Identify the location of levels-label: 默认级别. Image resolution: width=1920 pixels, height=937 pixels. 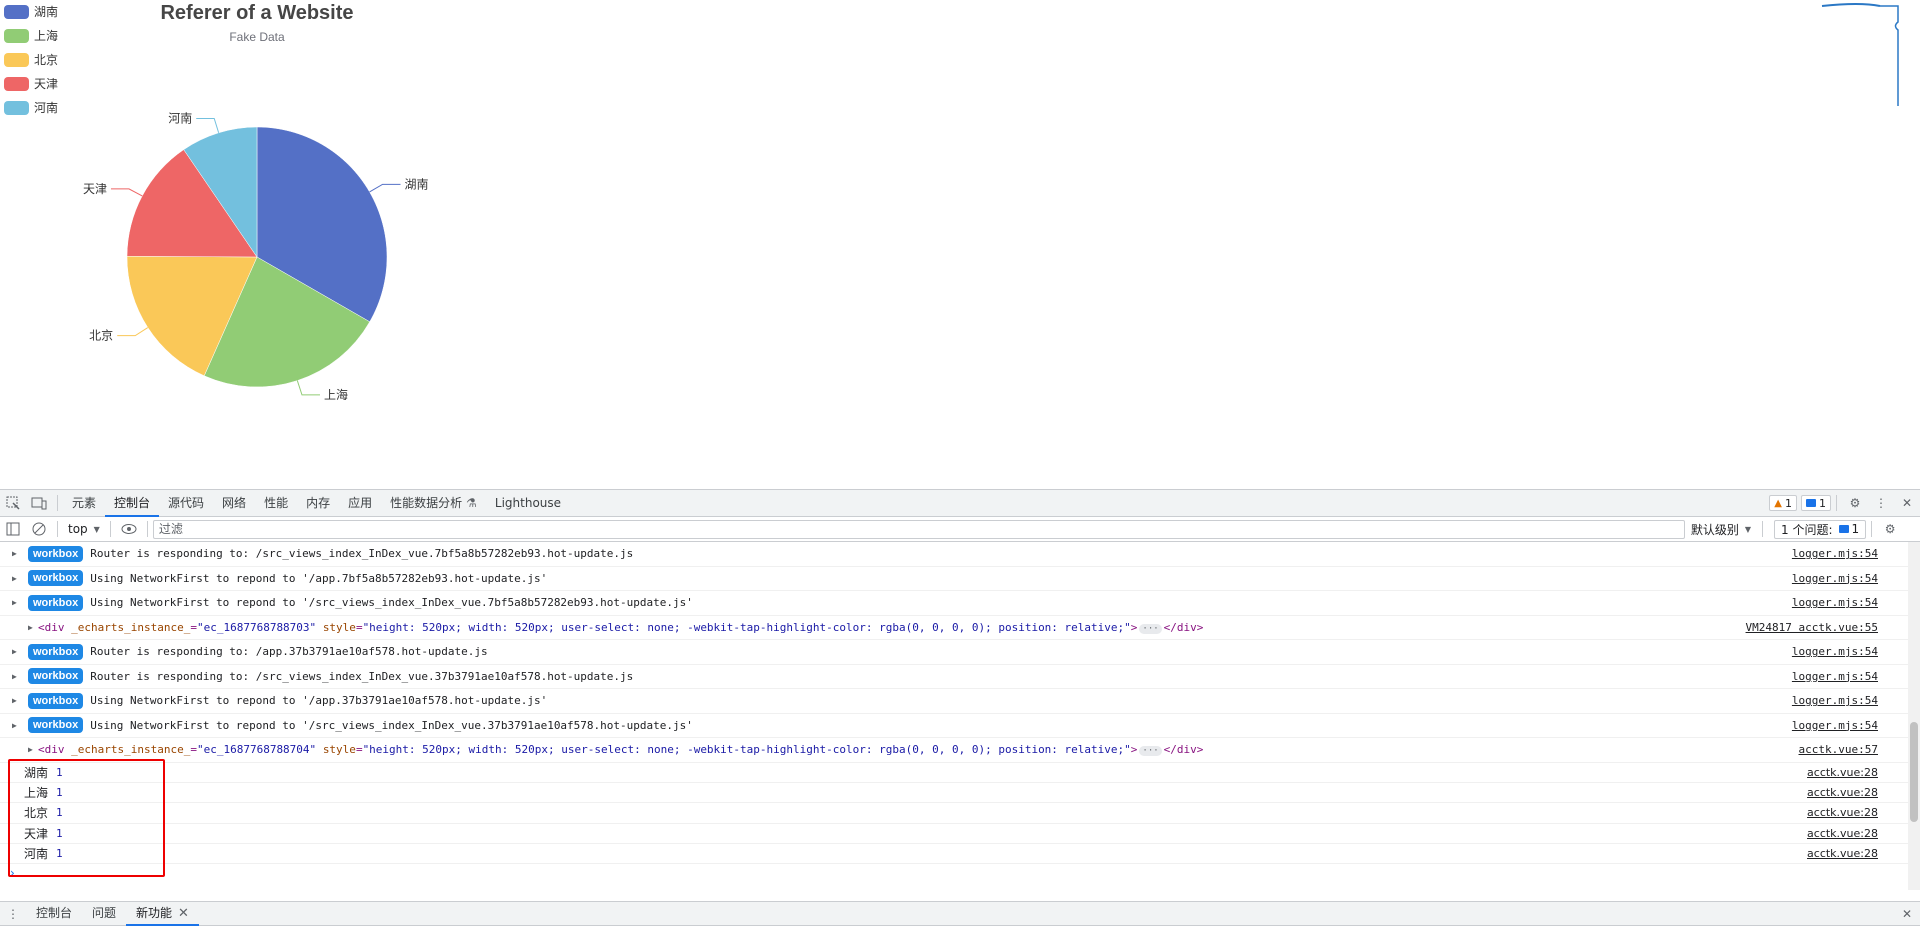
(1714, 529).